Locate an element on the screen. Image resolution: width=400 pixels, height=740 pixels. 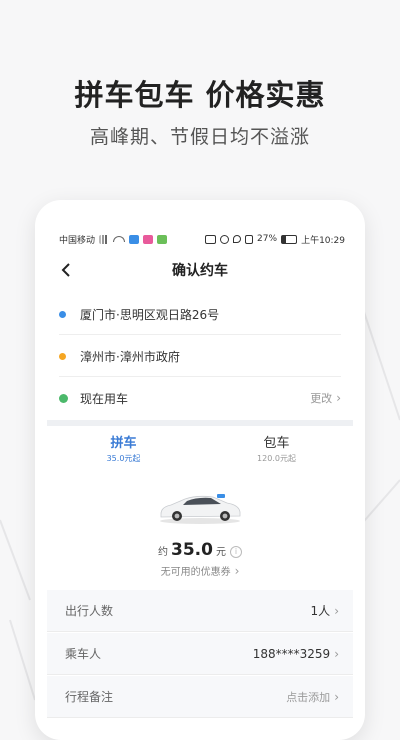
destination-row: 漳州市·漳州市政府 is located at coordinates (200, 356).